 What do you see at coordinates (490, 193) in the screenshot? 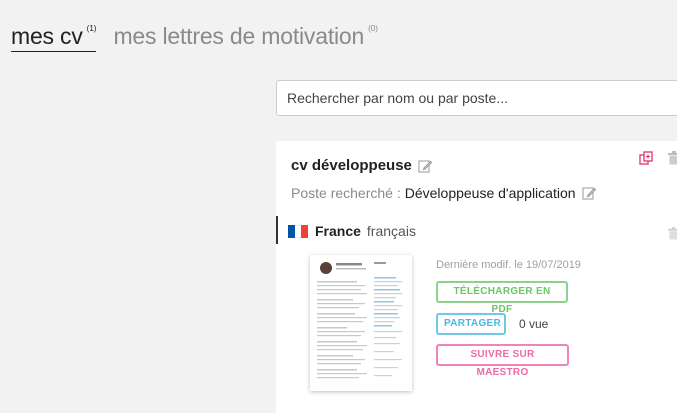
I see `poste-value: Développeuse d'application` at bounding box center [490, 193].